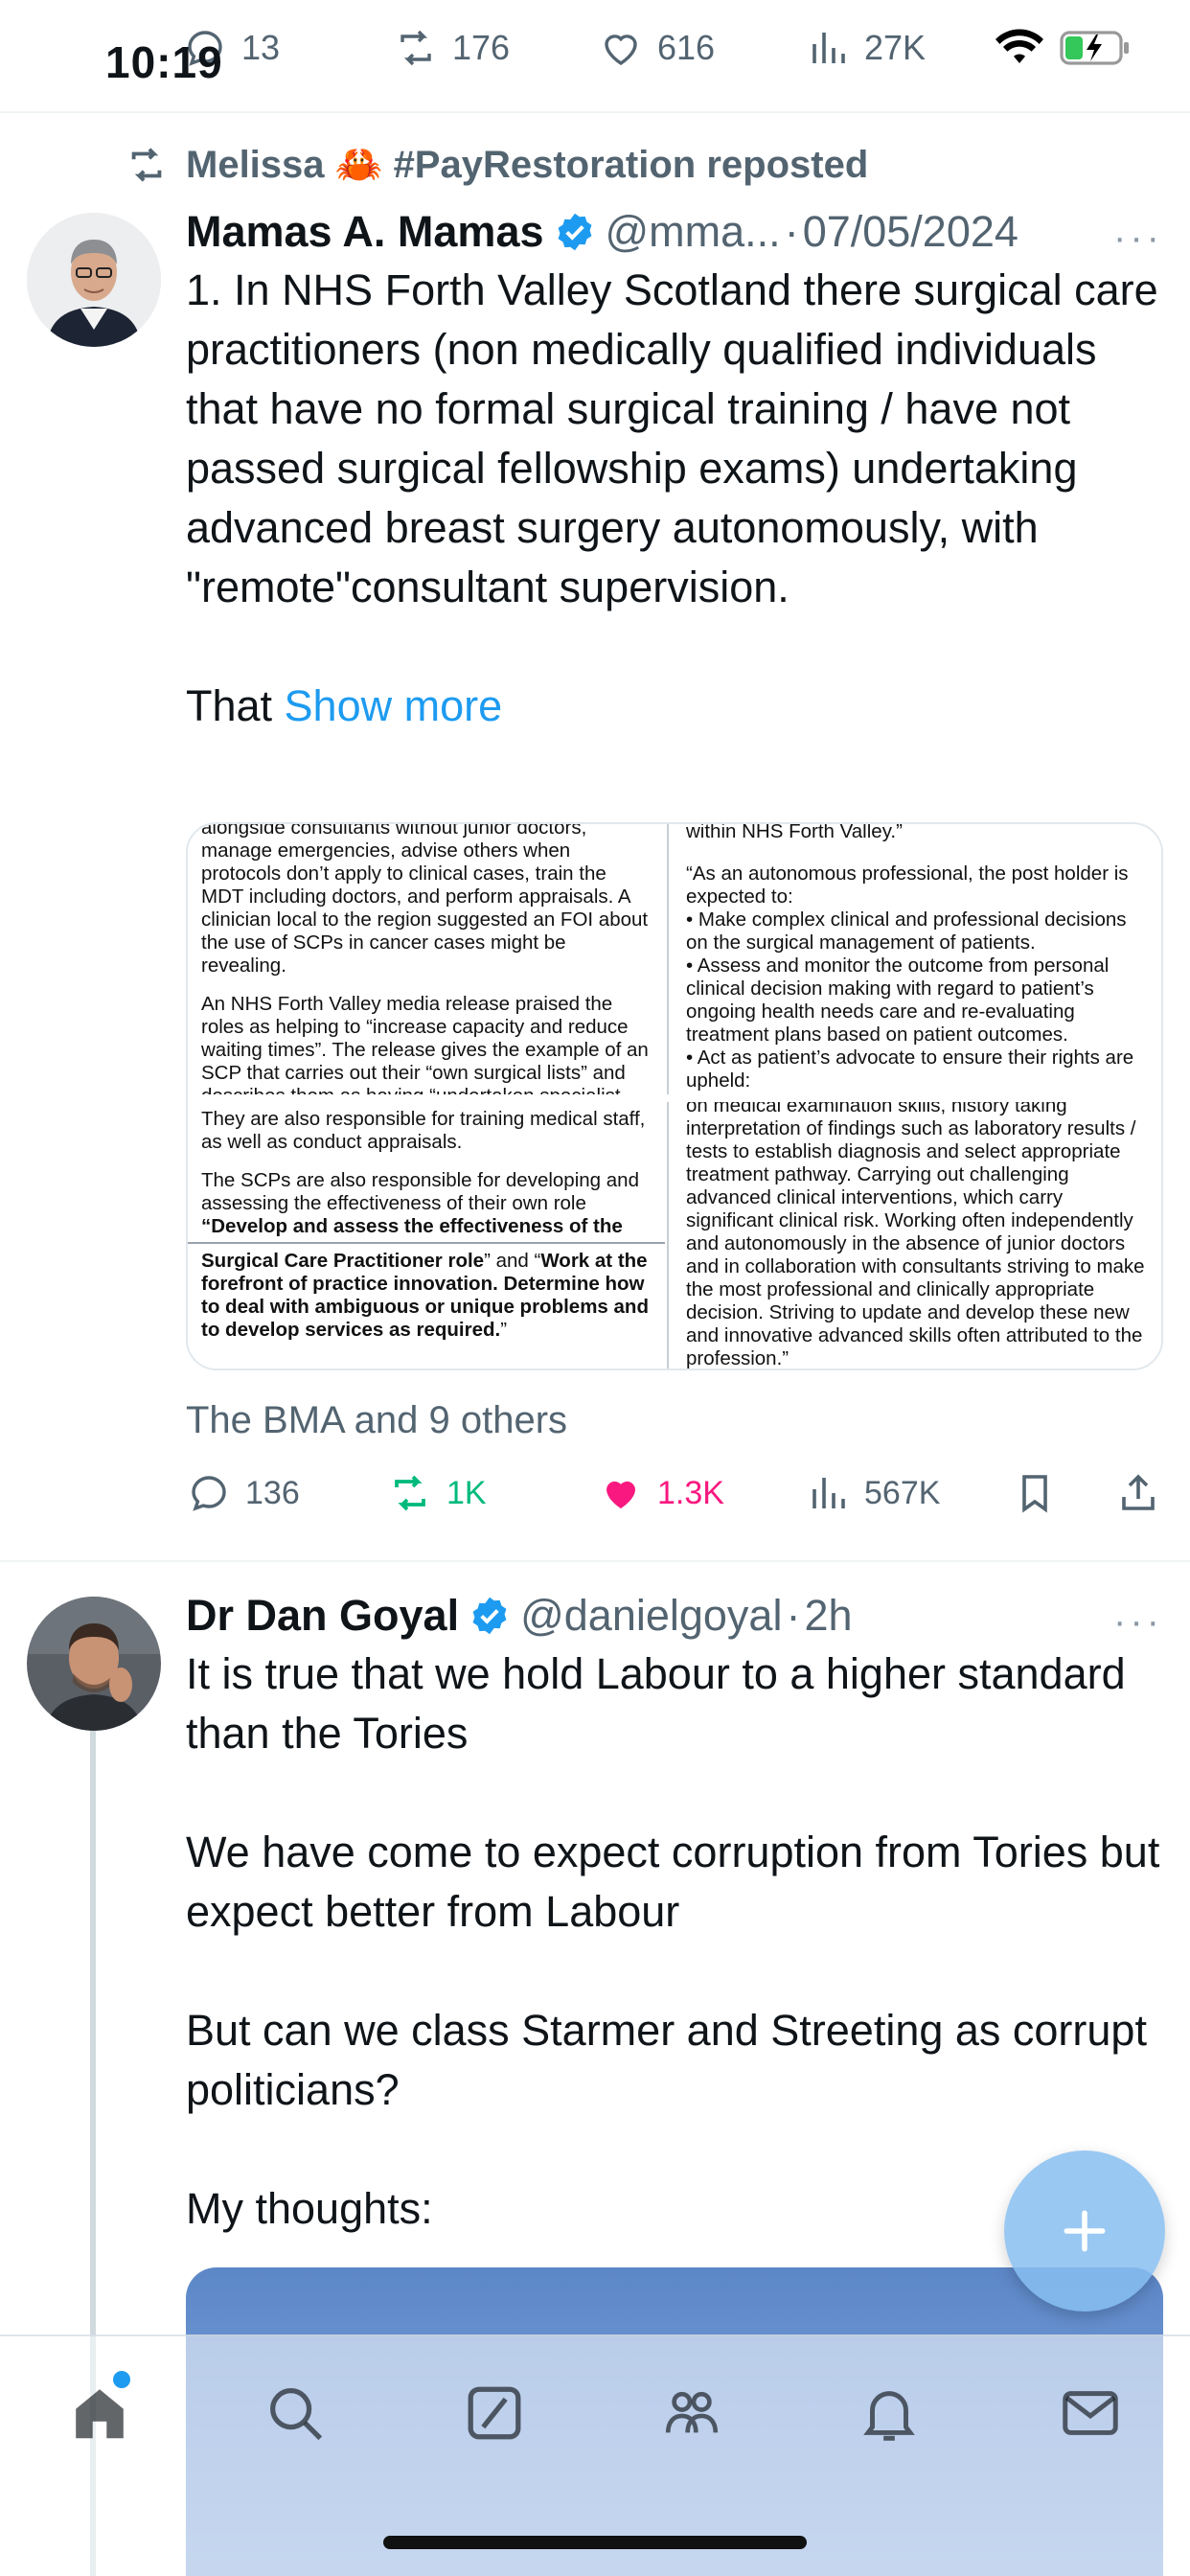 This screenshot has height=2576, width=1190. I want to click on prev-like-button: 616, so click(656, 48).